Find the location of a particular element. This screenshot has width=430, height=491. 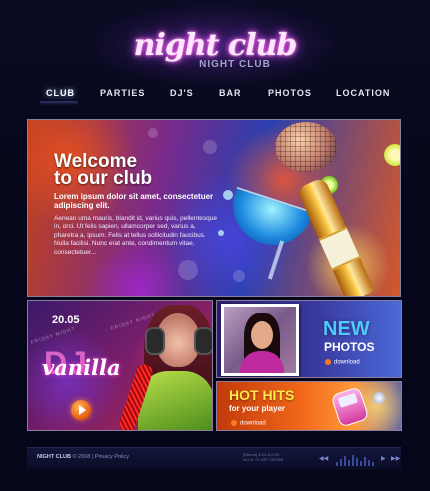

nav-item-djs: DJ'S is located at coordinates (182, 93).